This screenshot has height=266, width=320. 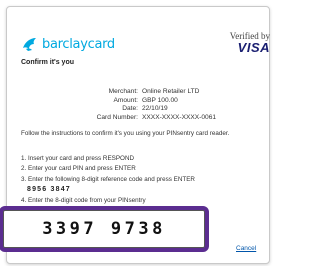 What do you see at coordinates (179, 118) in the screenshot?
I see `detail-value: XXXX-XXXX-XXXX-0061` at bounding box center [179, 118].